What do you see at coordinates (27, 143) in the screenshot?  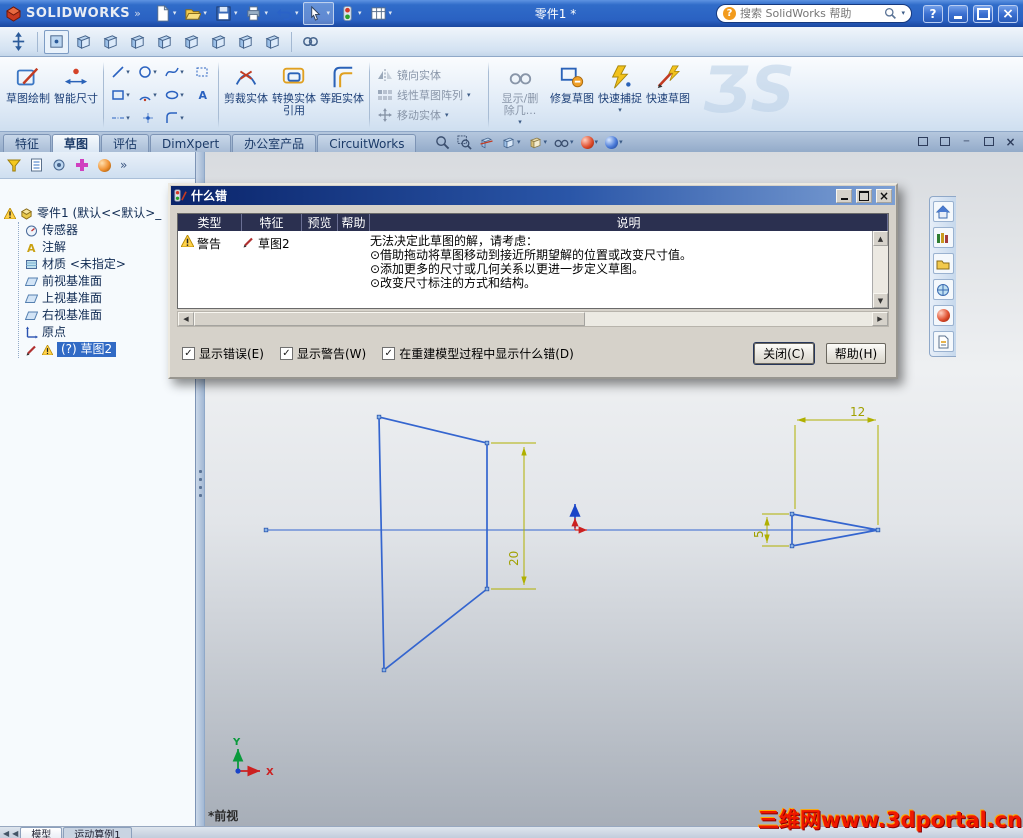 I see `tab-features: 特征` at bounding box center [27, 143].